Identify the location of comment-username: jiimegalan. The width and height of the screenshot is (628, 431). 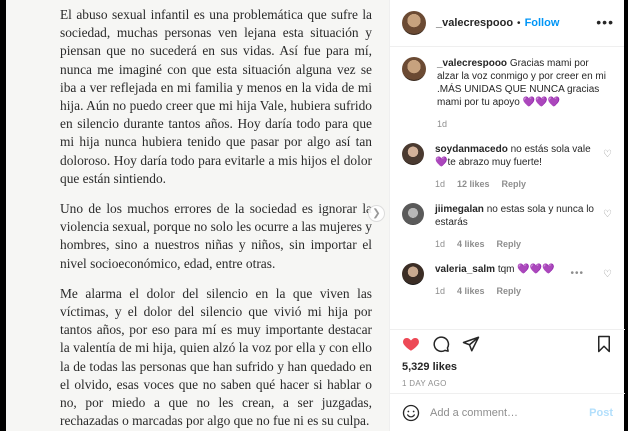
(459, 209).